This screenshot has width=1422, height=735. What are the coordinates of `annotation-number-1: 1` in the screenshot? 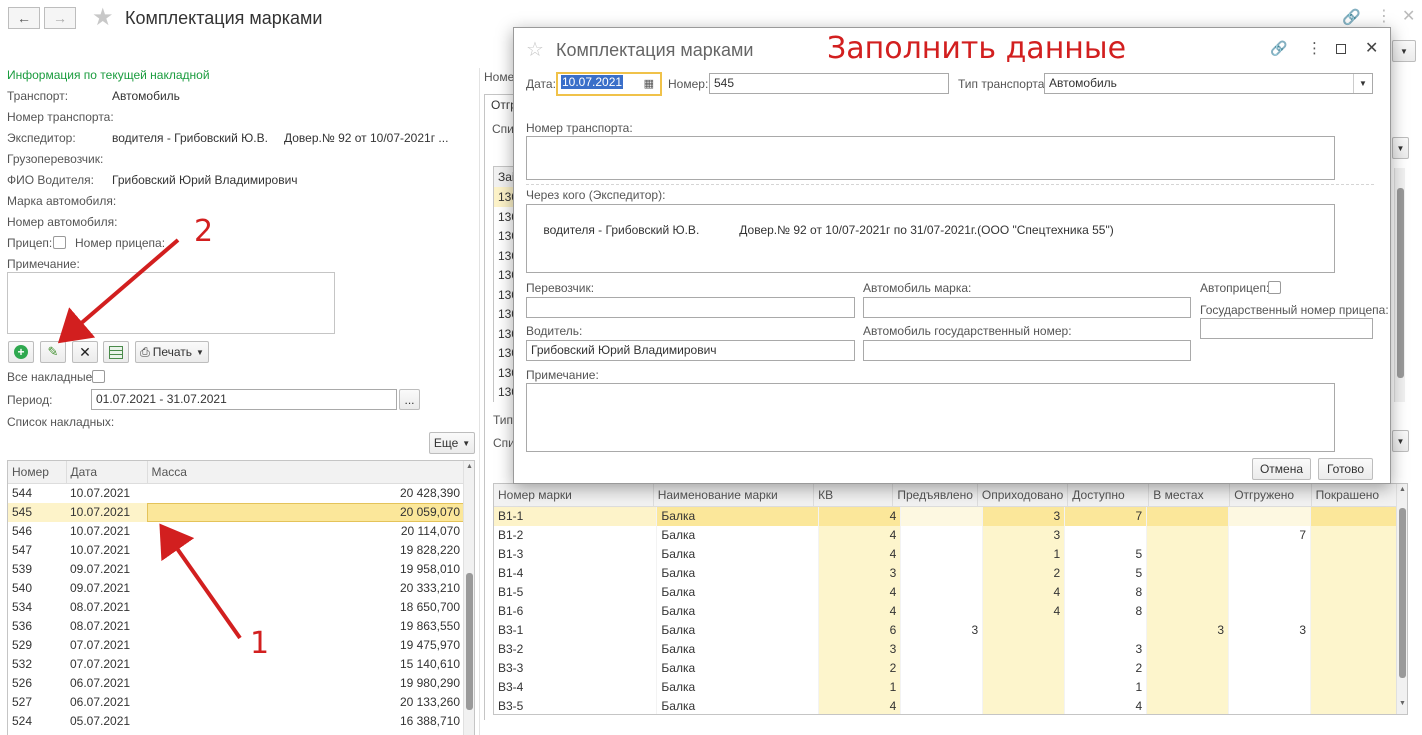 It's located at (260, 643).